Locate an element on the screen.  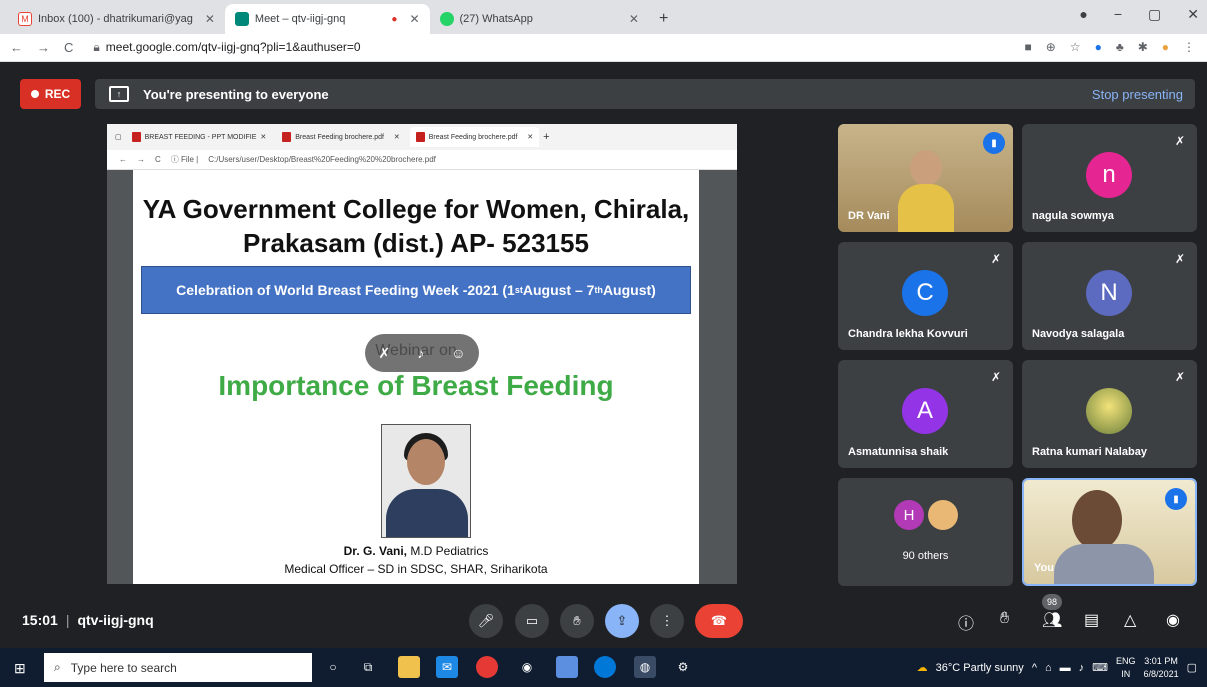
info-icon: ⓘ is located at coordinates (966, 622).